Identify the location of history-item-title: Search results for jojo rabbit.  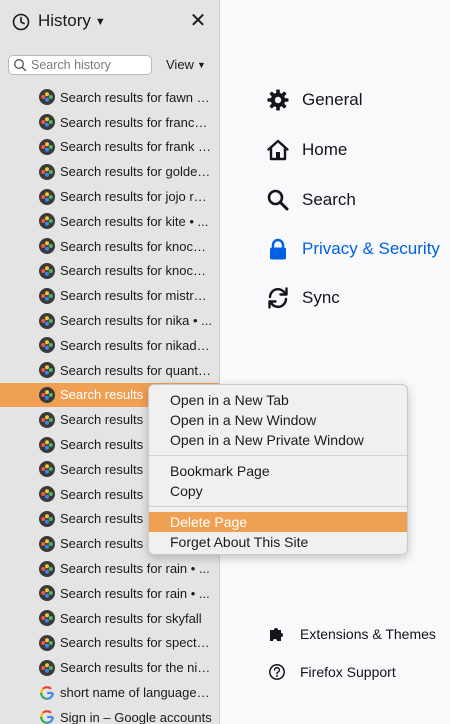
(136, 197).